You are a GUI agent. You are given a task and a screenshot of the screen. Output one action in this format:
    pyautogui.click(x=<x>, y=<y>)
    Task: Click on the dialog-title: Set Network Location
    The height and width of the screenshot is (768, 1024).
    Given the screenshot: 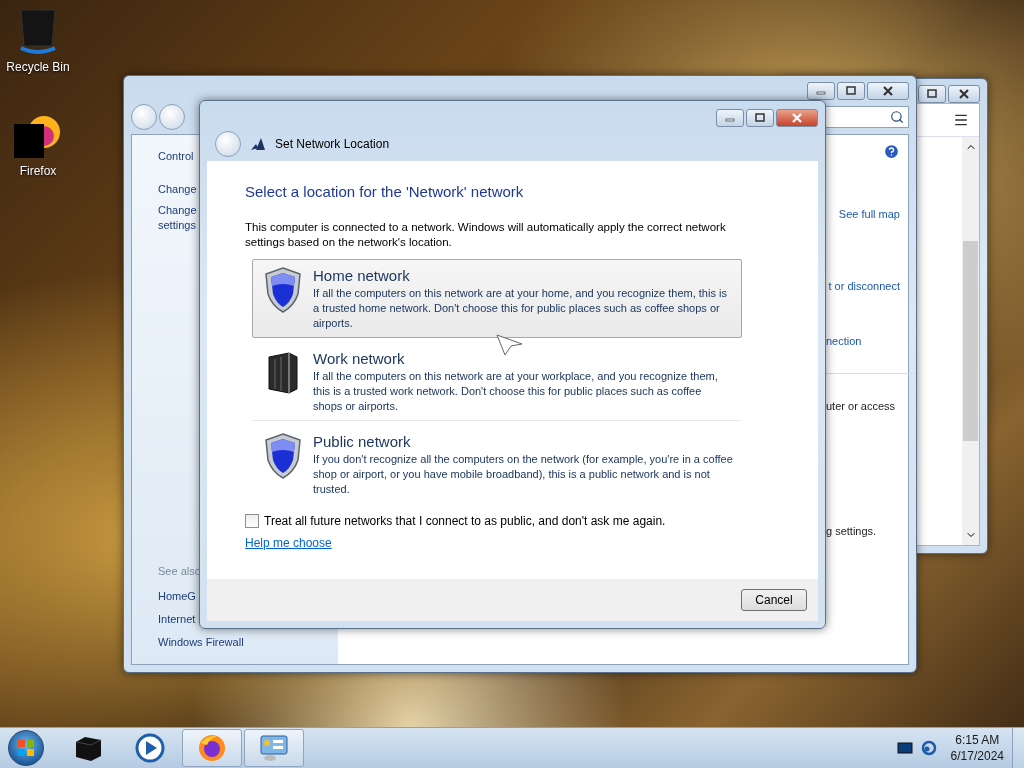 What is the action you would take?
    pyautogui.click(x=332, y=144)
    